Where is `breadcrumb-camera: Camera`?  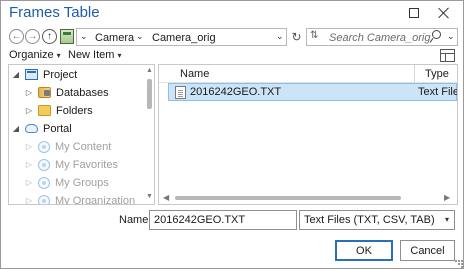
breadcrumb-camera: Camera is located at coordinates (114, 38).